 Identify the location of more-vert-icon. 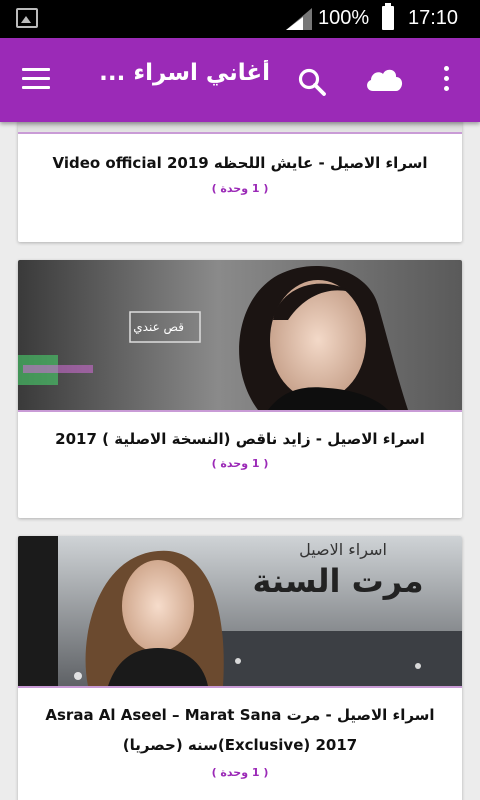
(446, 81).